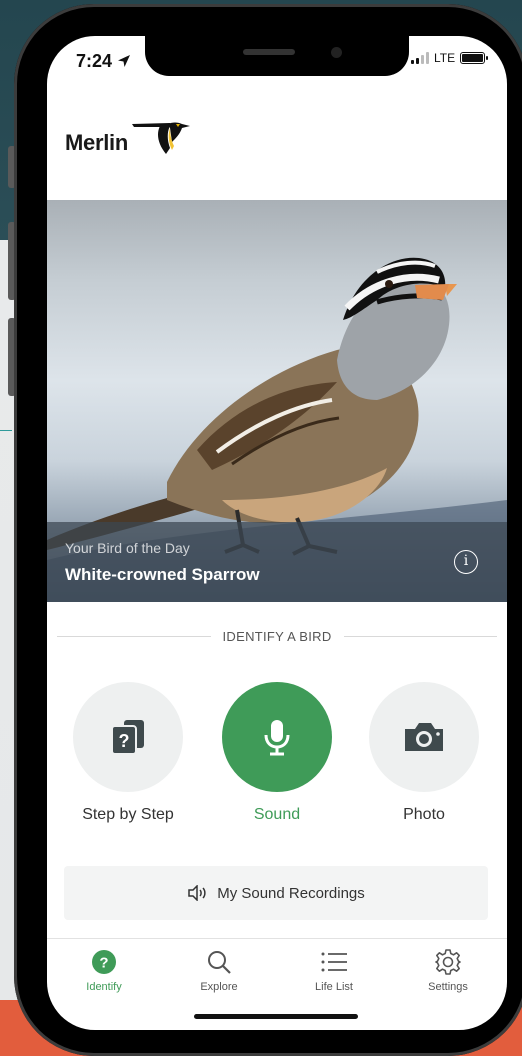  I want to click on tab-settings: Settings, so click(448, 970).